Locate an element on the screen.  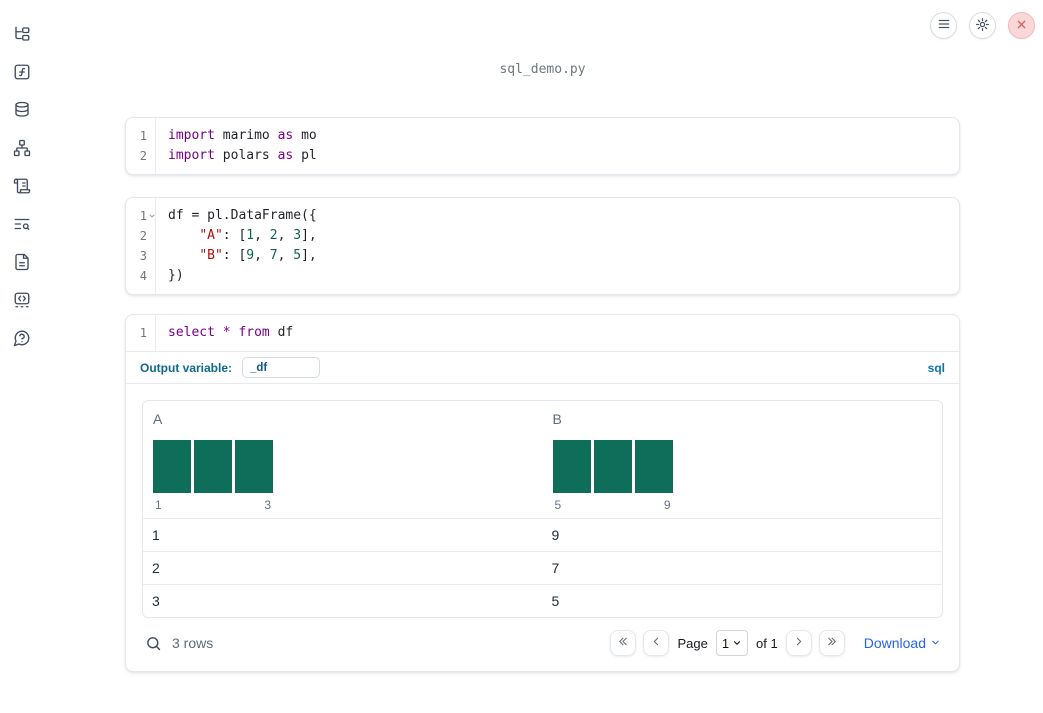
code-token: ], is located at coordinates (309, 235).